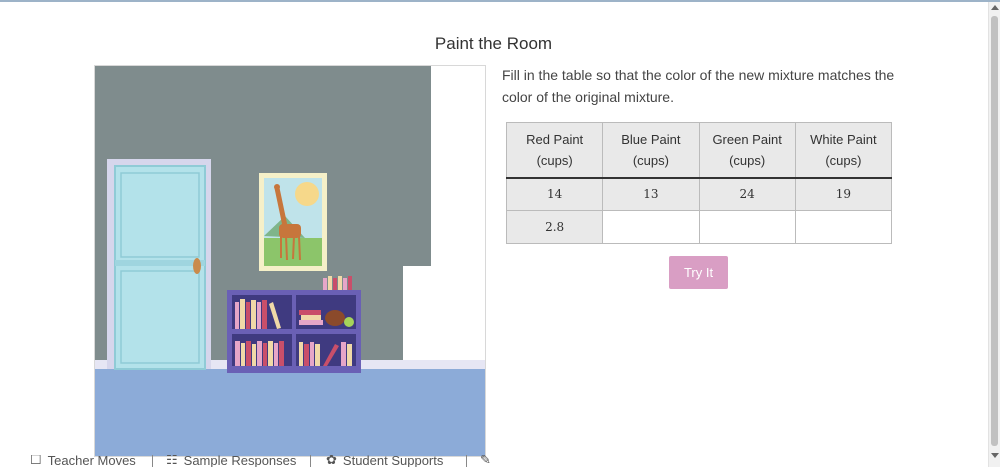 The width and height of the screenshot is (1000, 467). What do you see at coordinates (349, 322) in the screenshot?
I see `ball-icon` at bounding box center [349, 322].